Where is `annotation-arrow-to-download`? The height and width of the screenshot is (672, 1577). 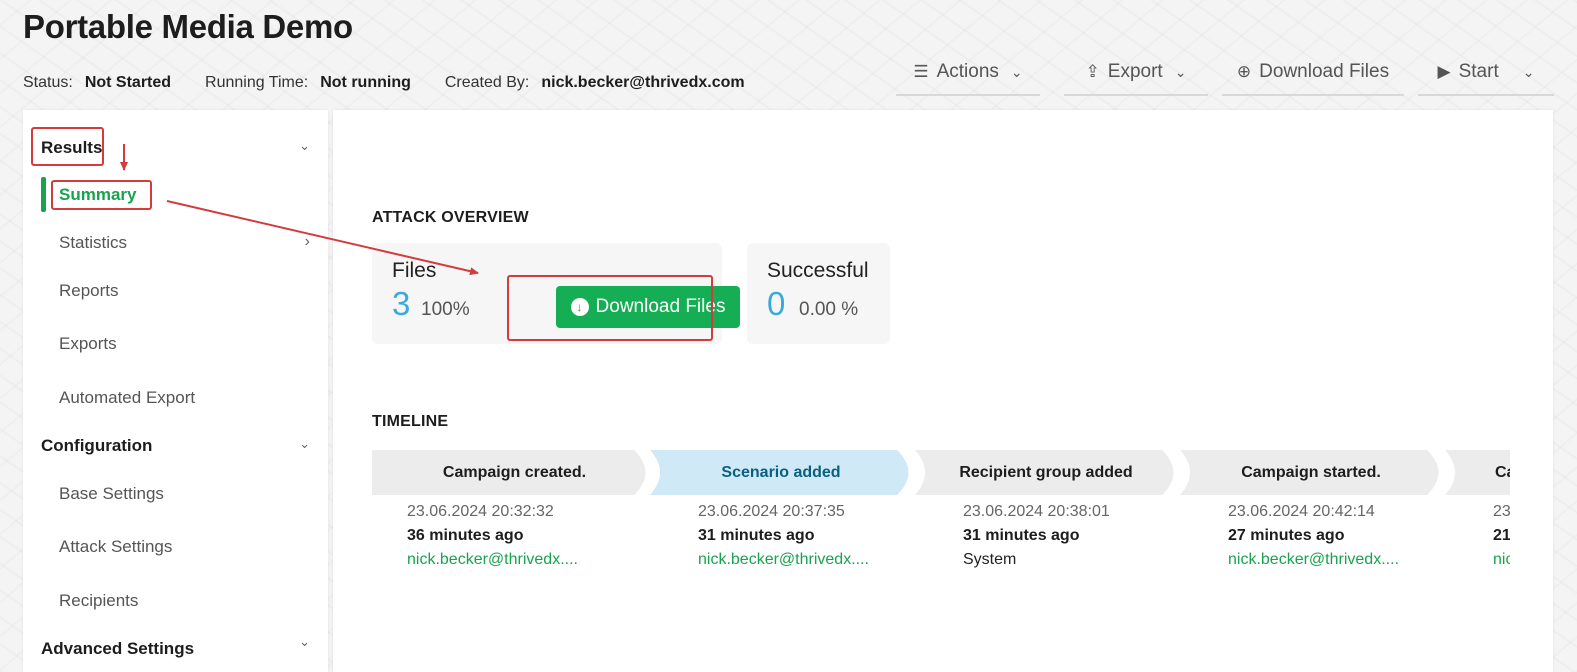
annotation-arrow-to-download is located at coordinates (322, 238).